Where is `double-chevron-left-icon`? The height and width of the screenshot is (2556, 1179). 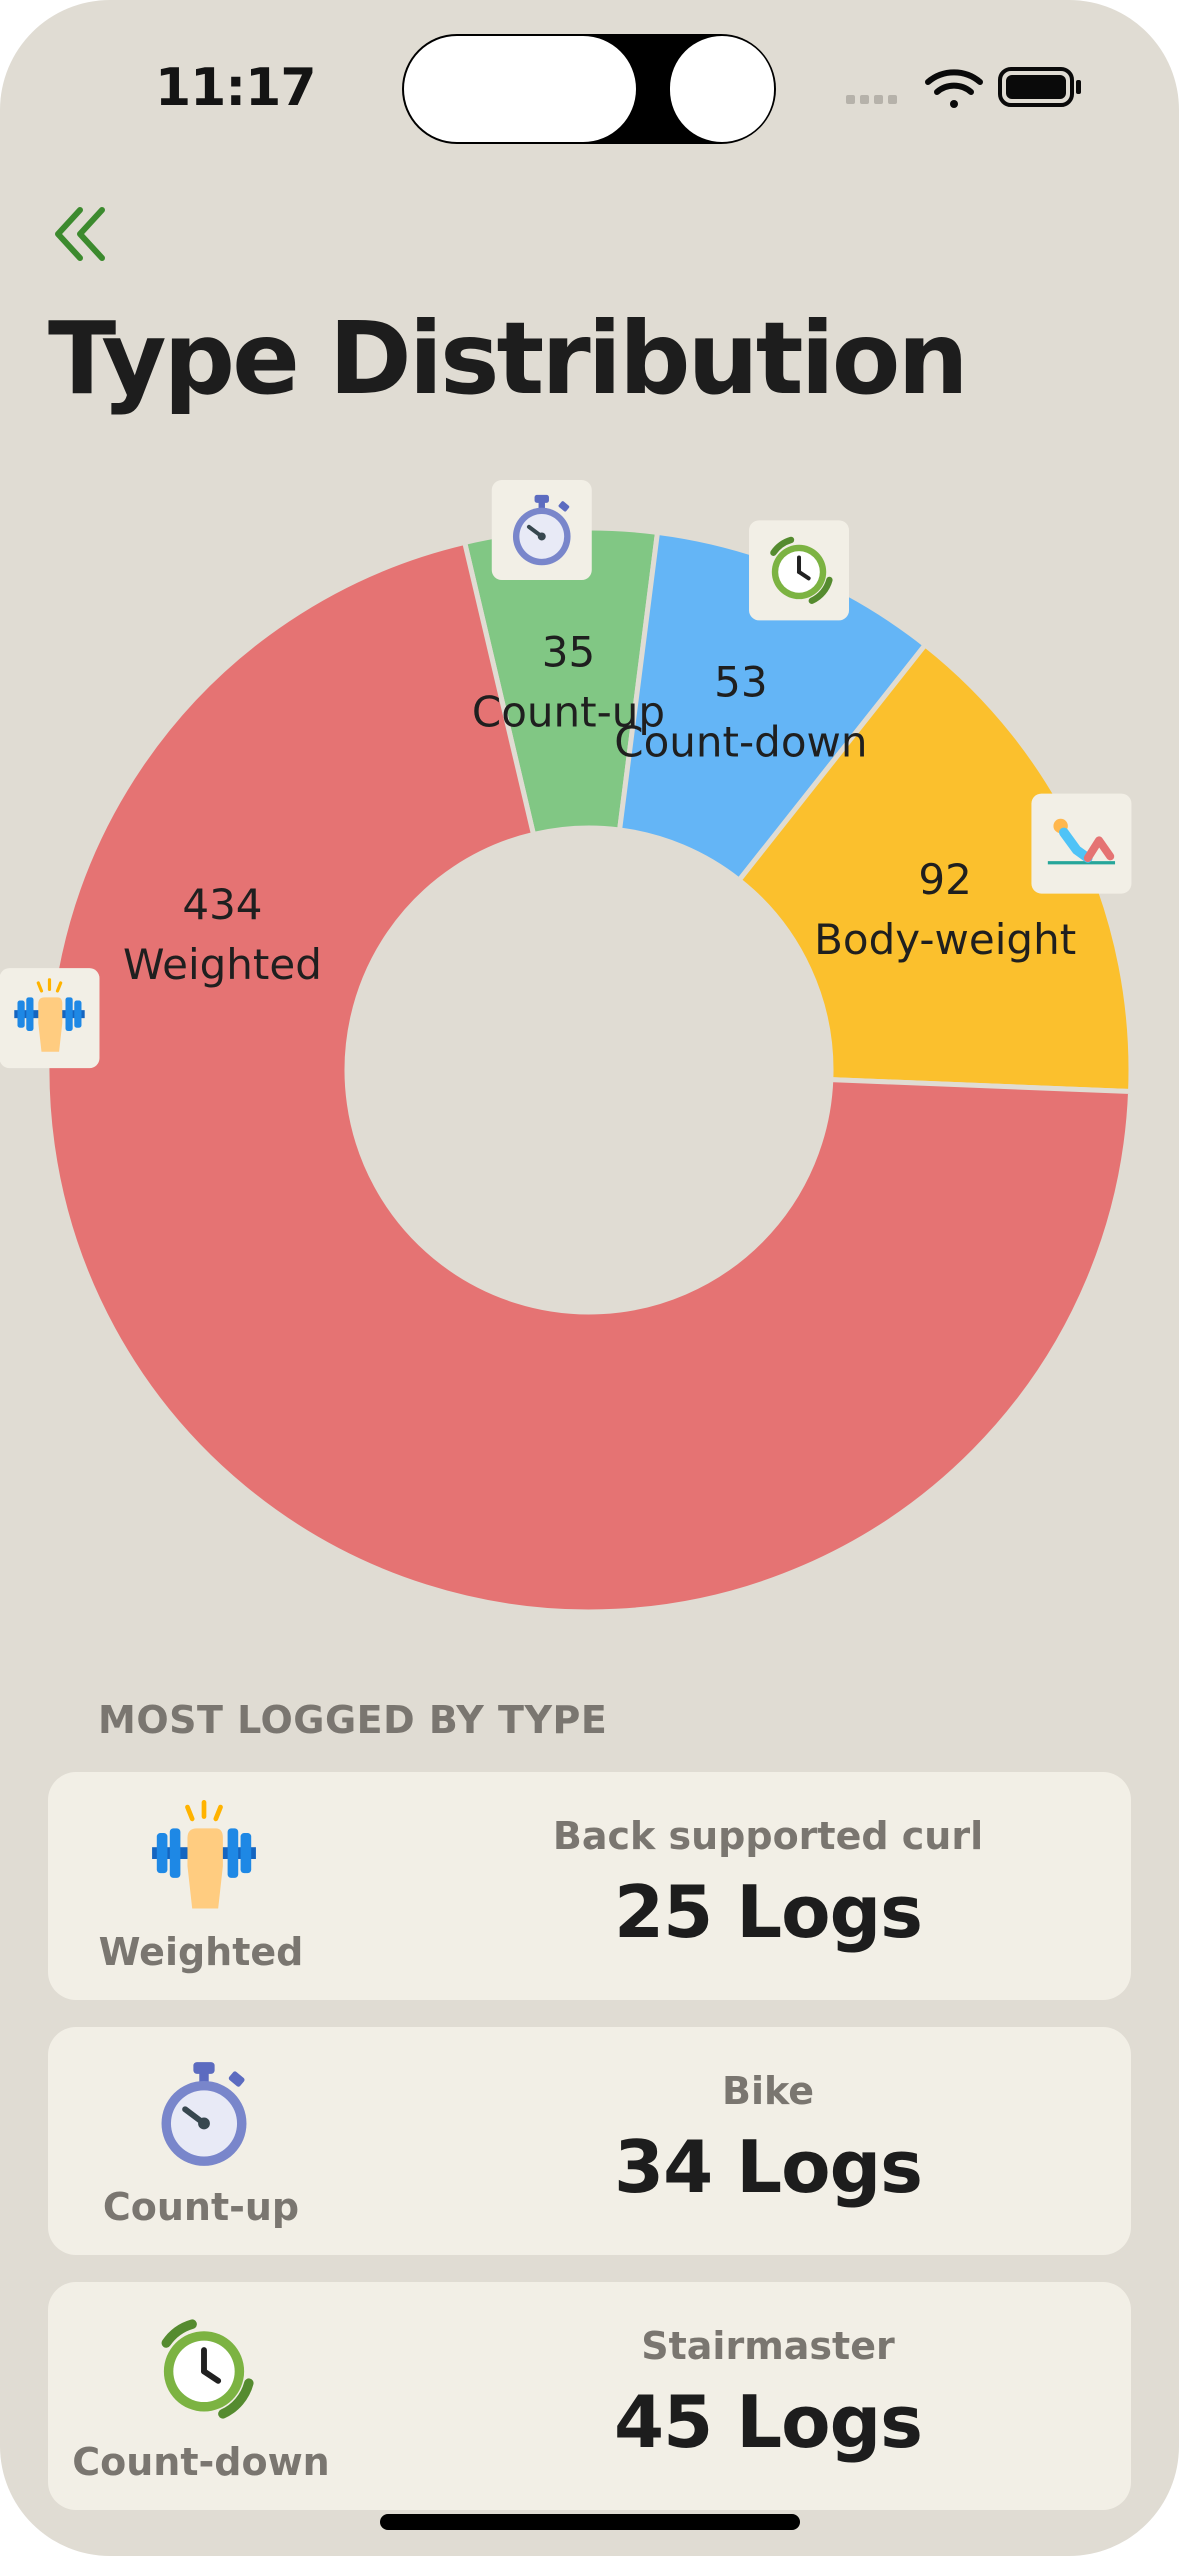 double-chevron-left-icon is located at coordinates (80, 234).